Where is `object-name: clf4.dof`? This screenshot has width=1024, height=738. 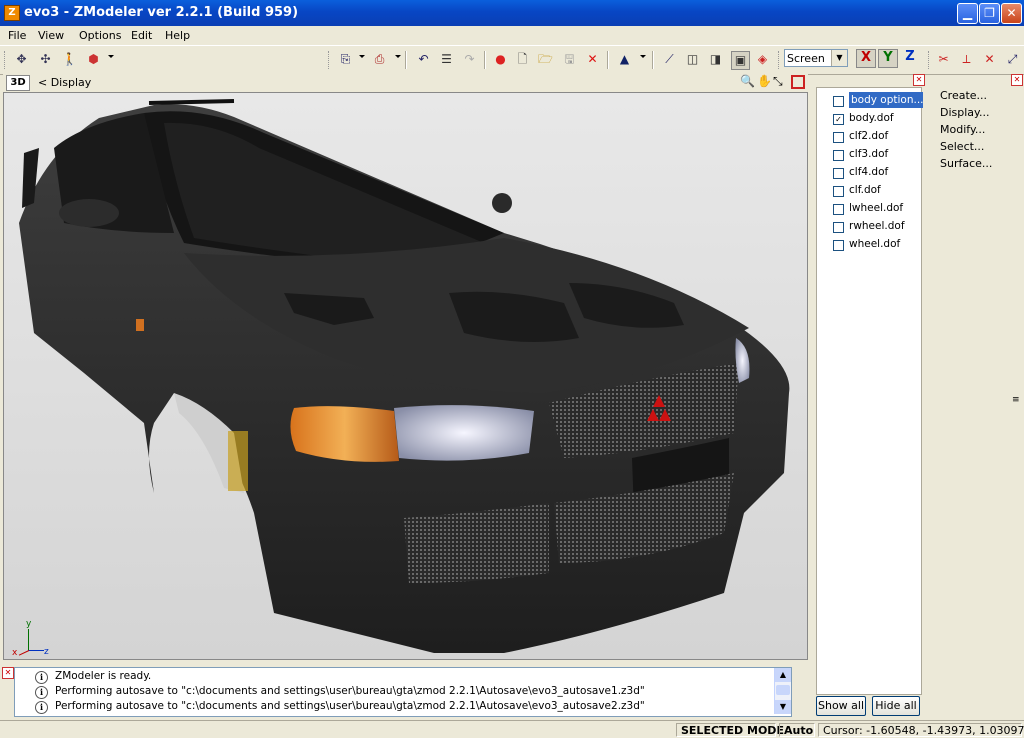
object-name: clf4.dof is located at coordinates (869, 172).